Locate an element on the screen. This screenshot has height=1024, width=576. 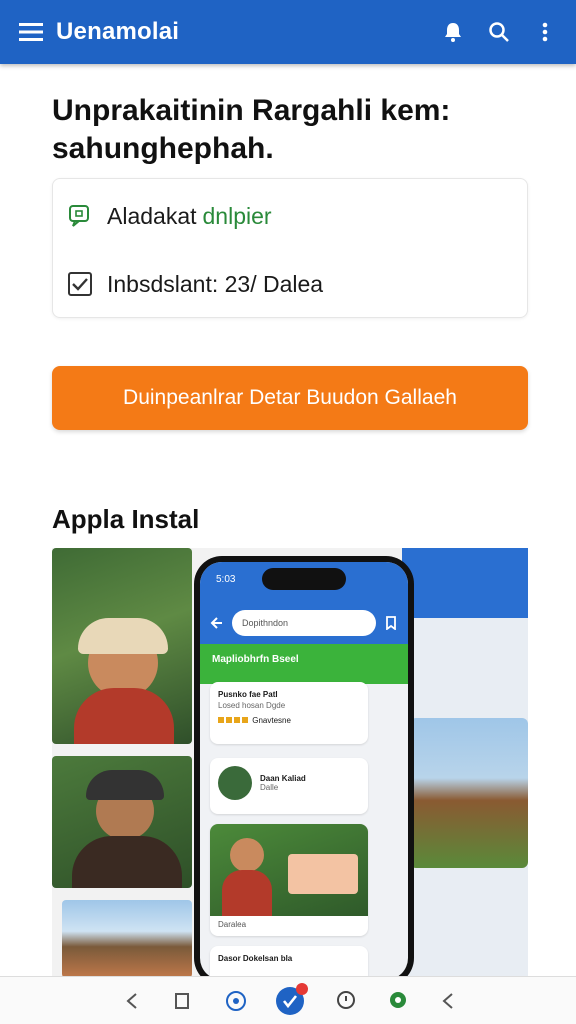
info-card: Aladakat dnlpier Inbsdslant: 23/ Dalea is located at coordinates (290, 248).